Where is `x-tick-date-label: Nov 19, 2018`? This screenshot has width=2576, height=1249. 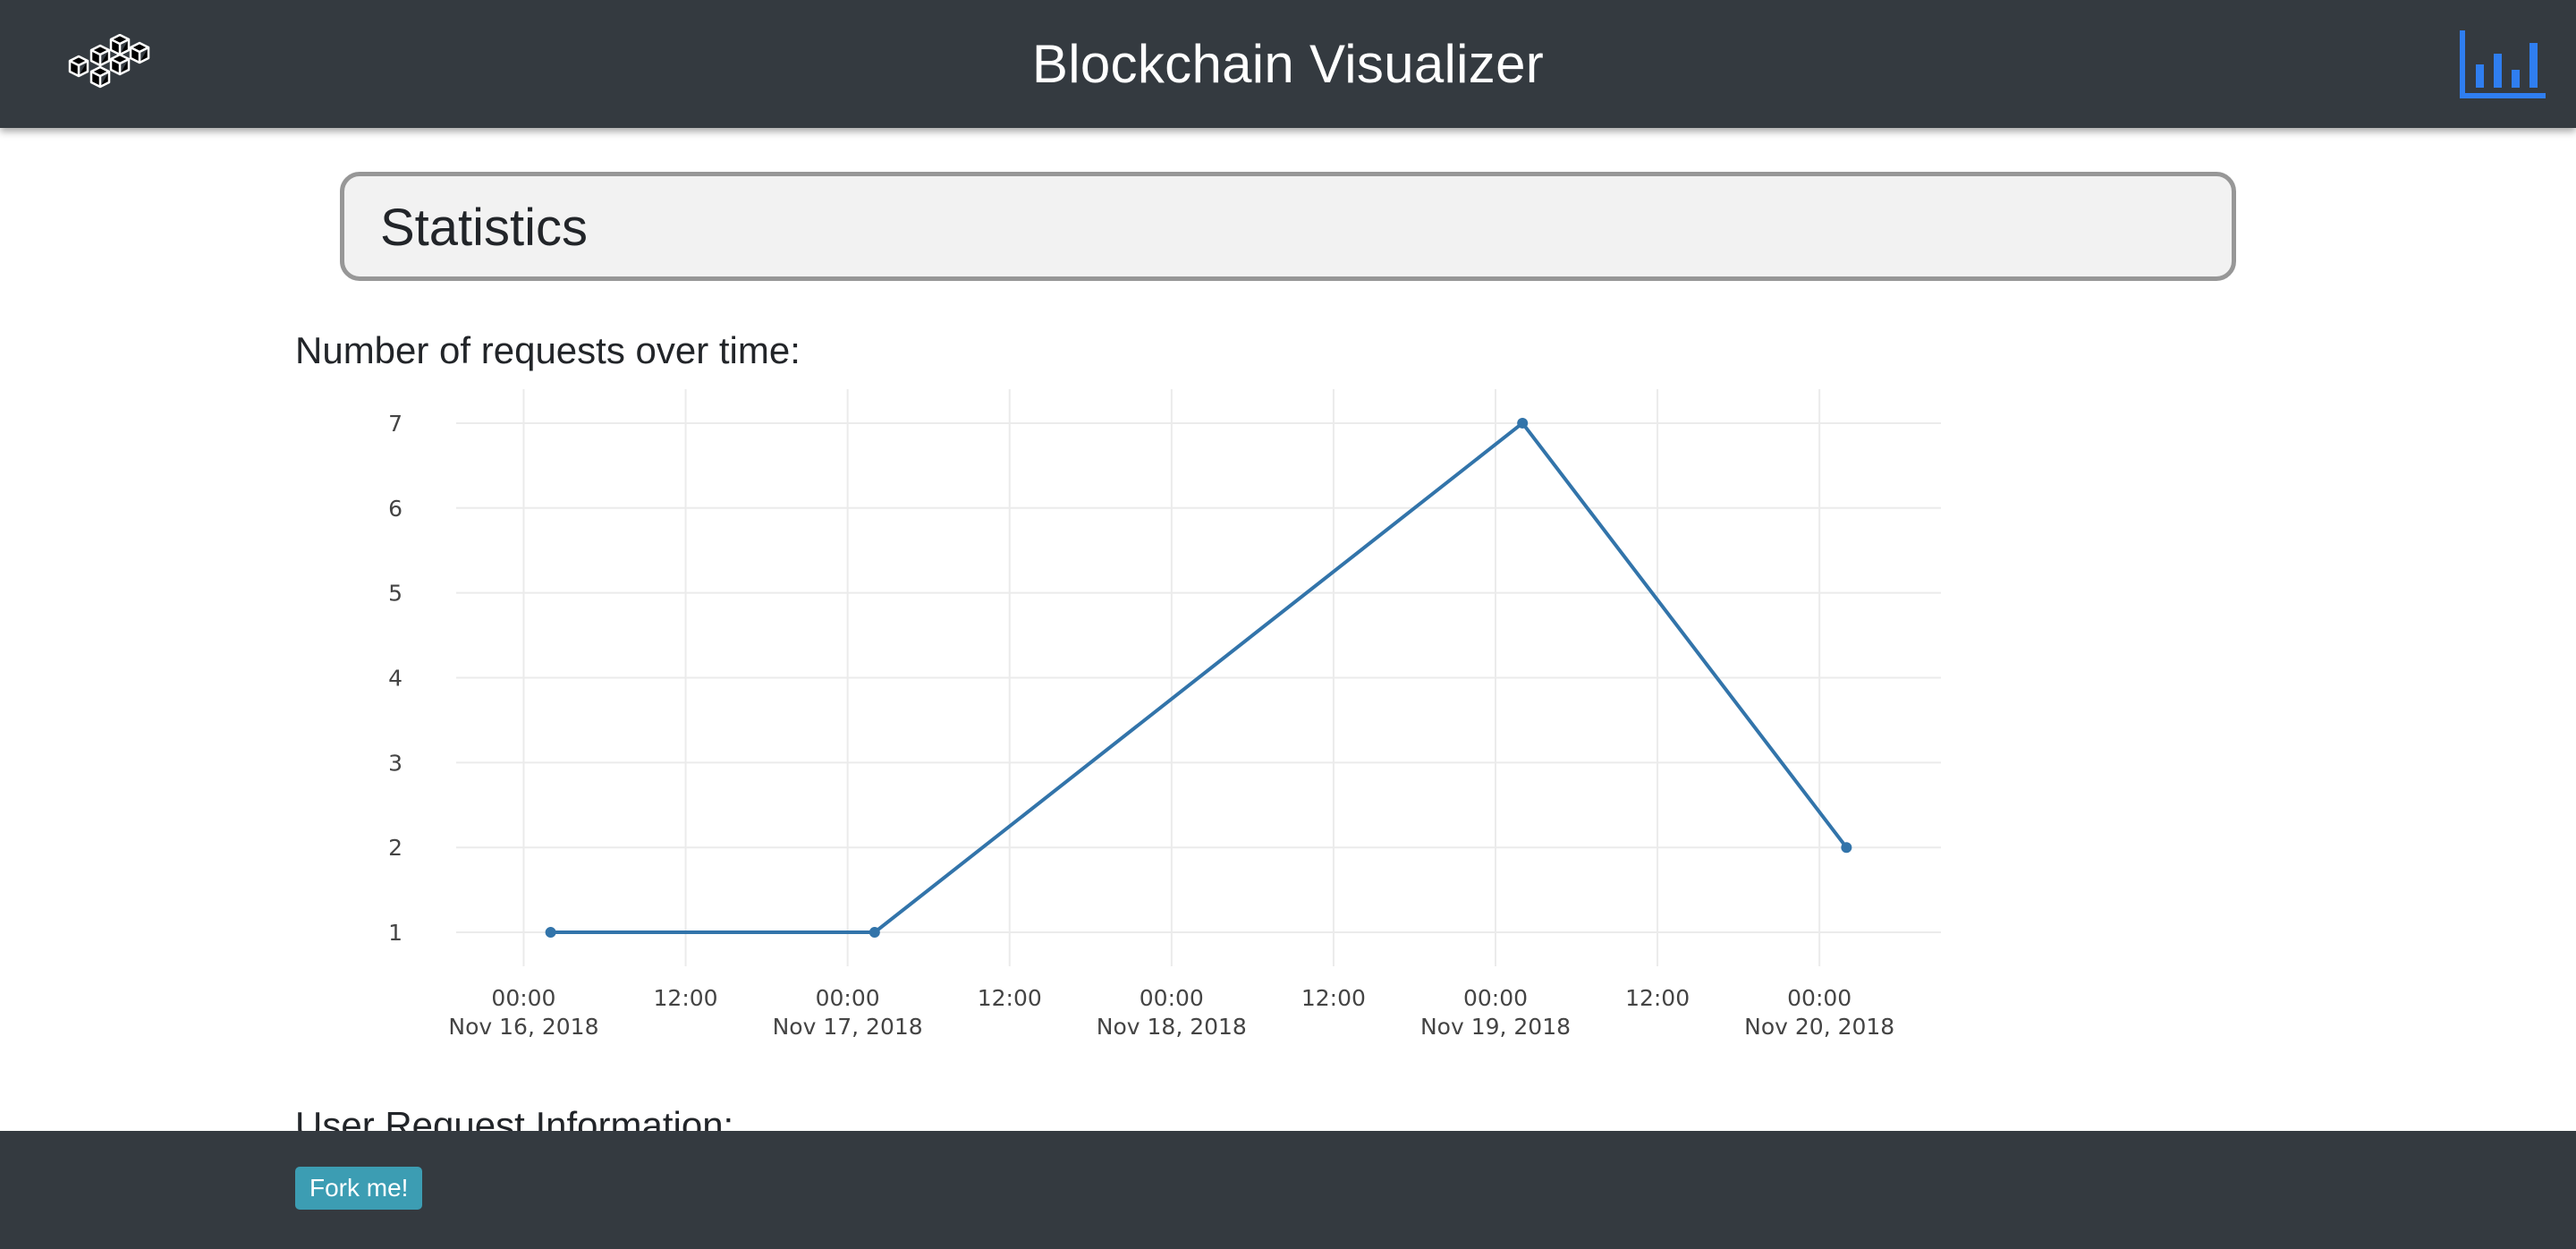 x-tick-date-label: Nov 19, 2018 is located at coordinates (1495, 1027).